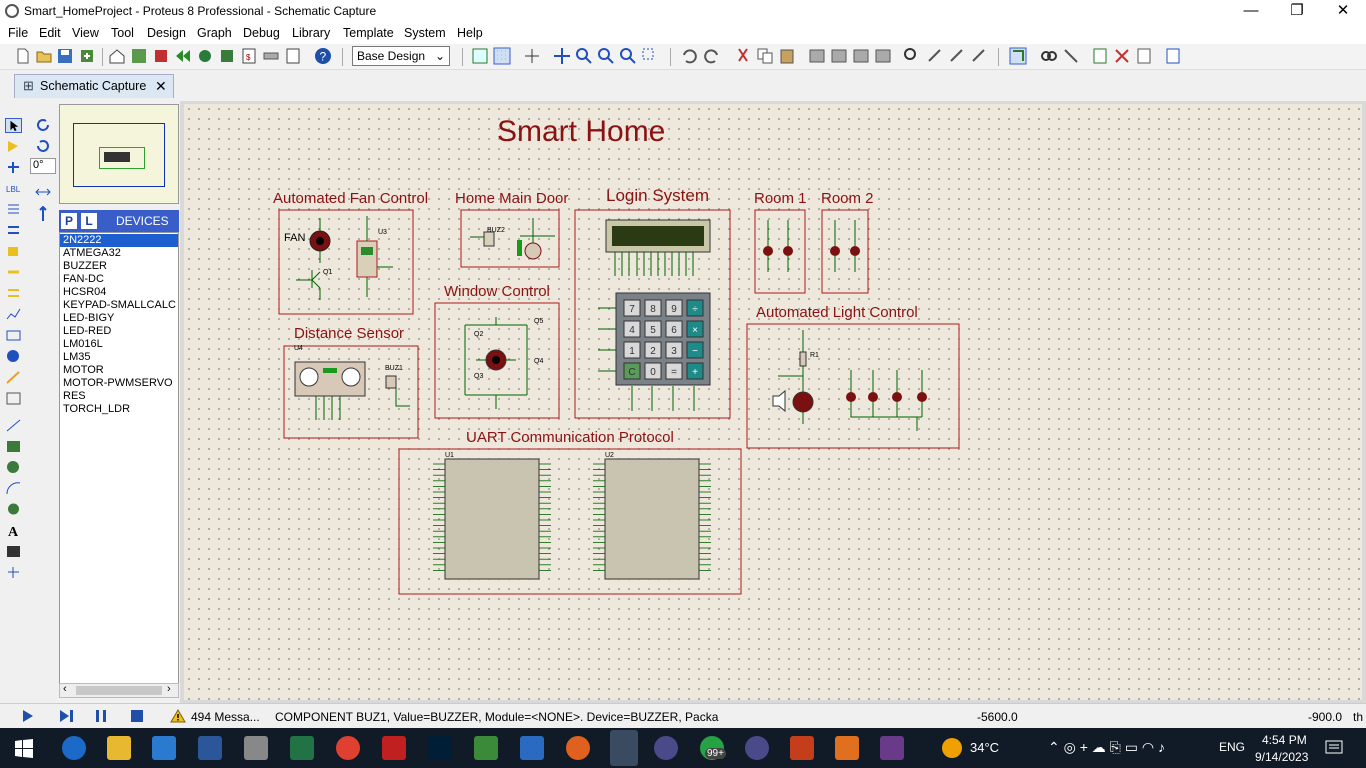  I want to click on play-icon, so click(27, 716).